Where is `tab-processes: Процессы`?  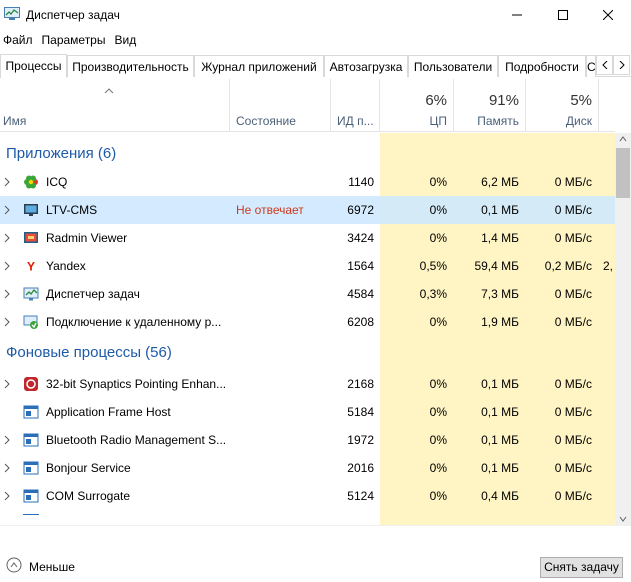 tab-processes: Процессы is located at coordinates (33, 66).